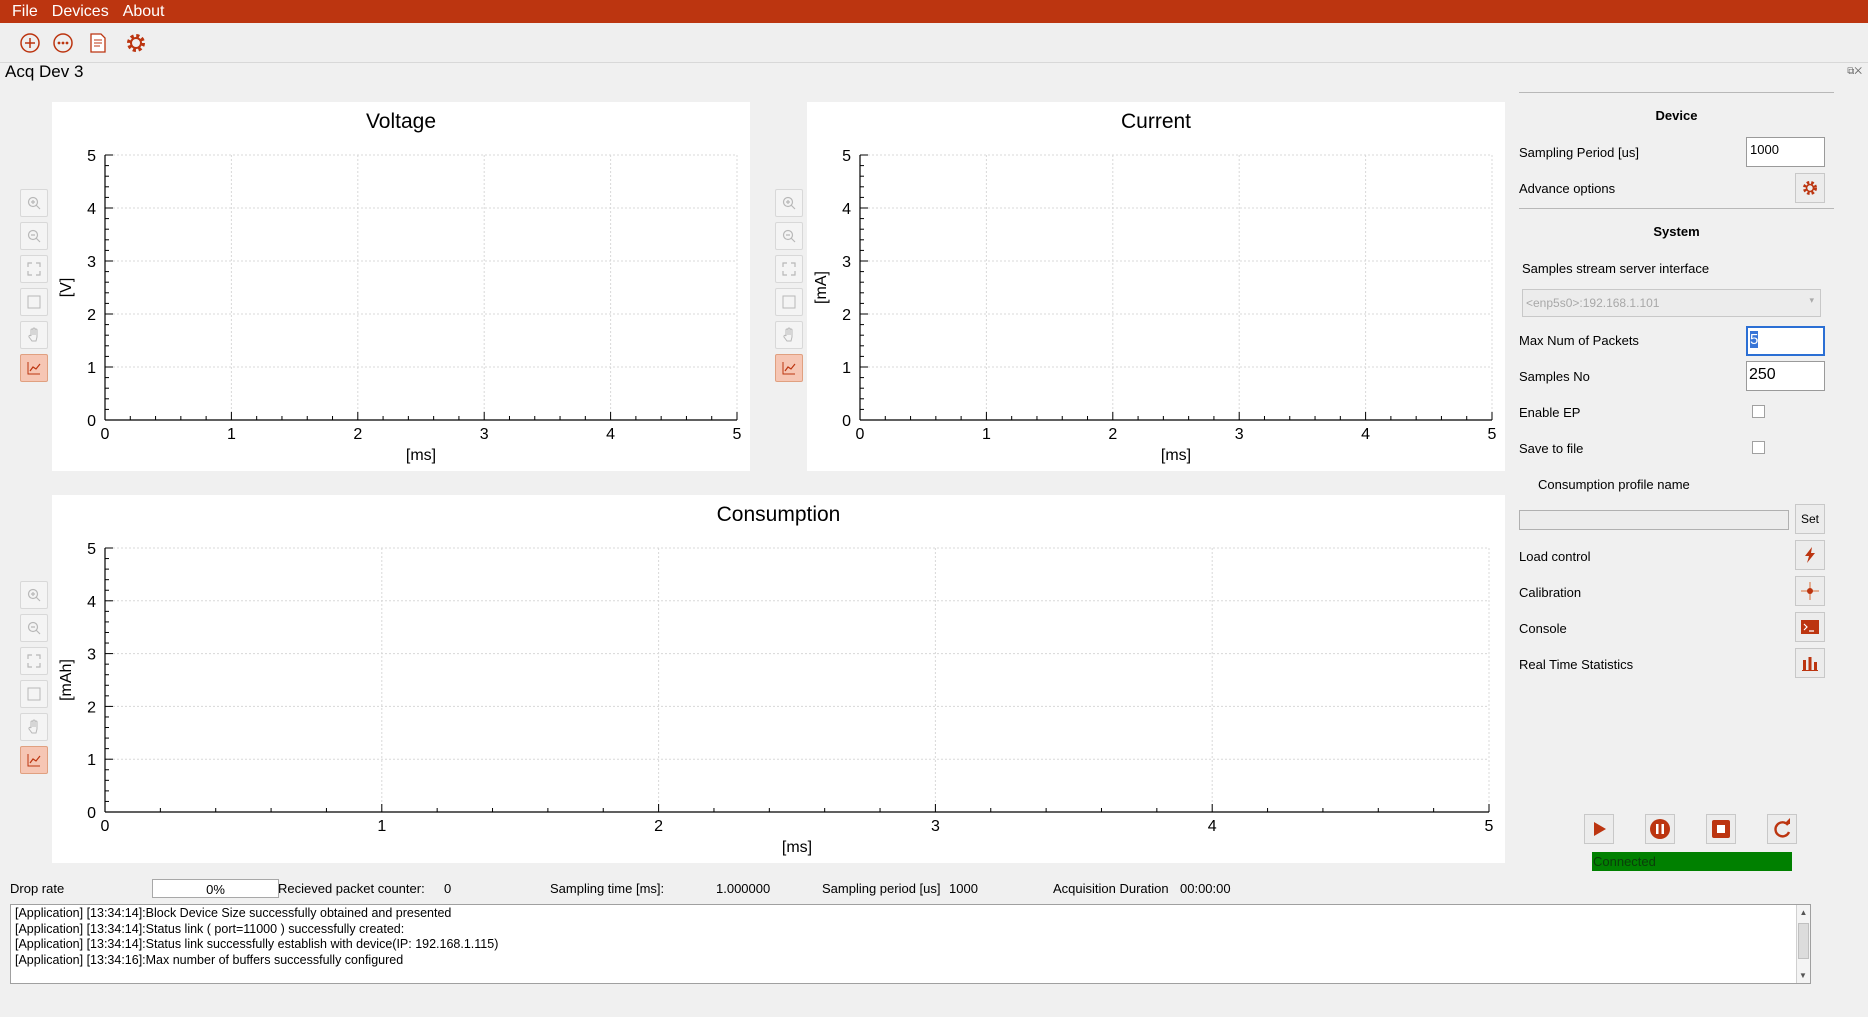  What do you see at coordinates (1156, 286) in the screenshot?
I see `current-plot: Current 0 0 1 1 2 2 3 3 4 4 5 5 [ms] [mA]` at bounding box center [1156, 286].